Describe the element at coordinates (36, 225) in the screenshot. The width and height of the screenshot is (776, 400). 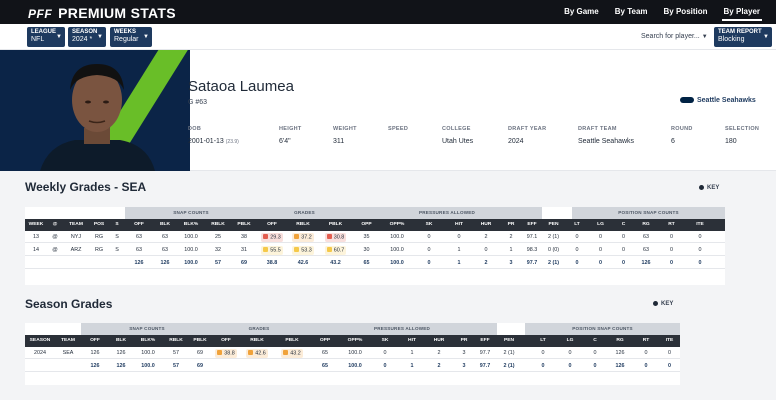
I see `column-header: WEEK` at that location.